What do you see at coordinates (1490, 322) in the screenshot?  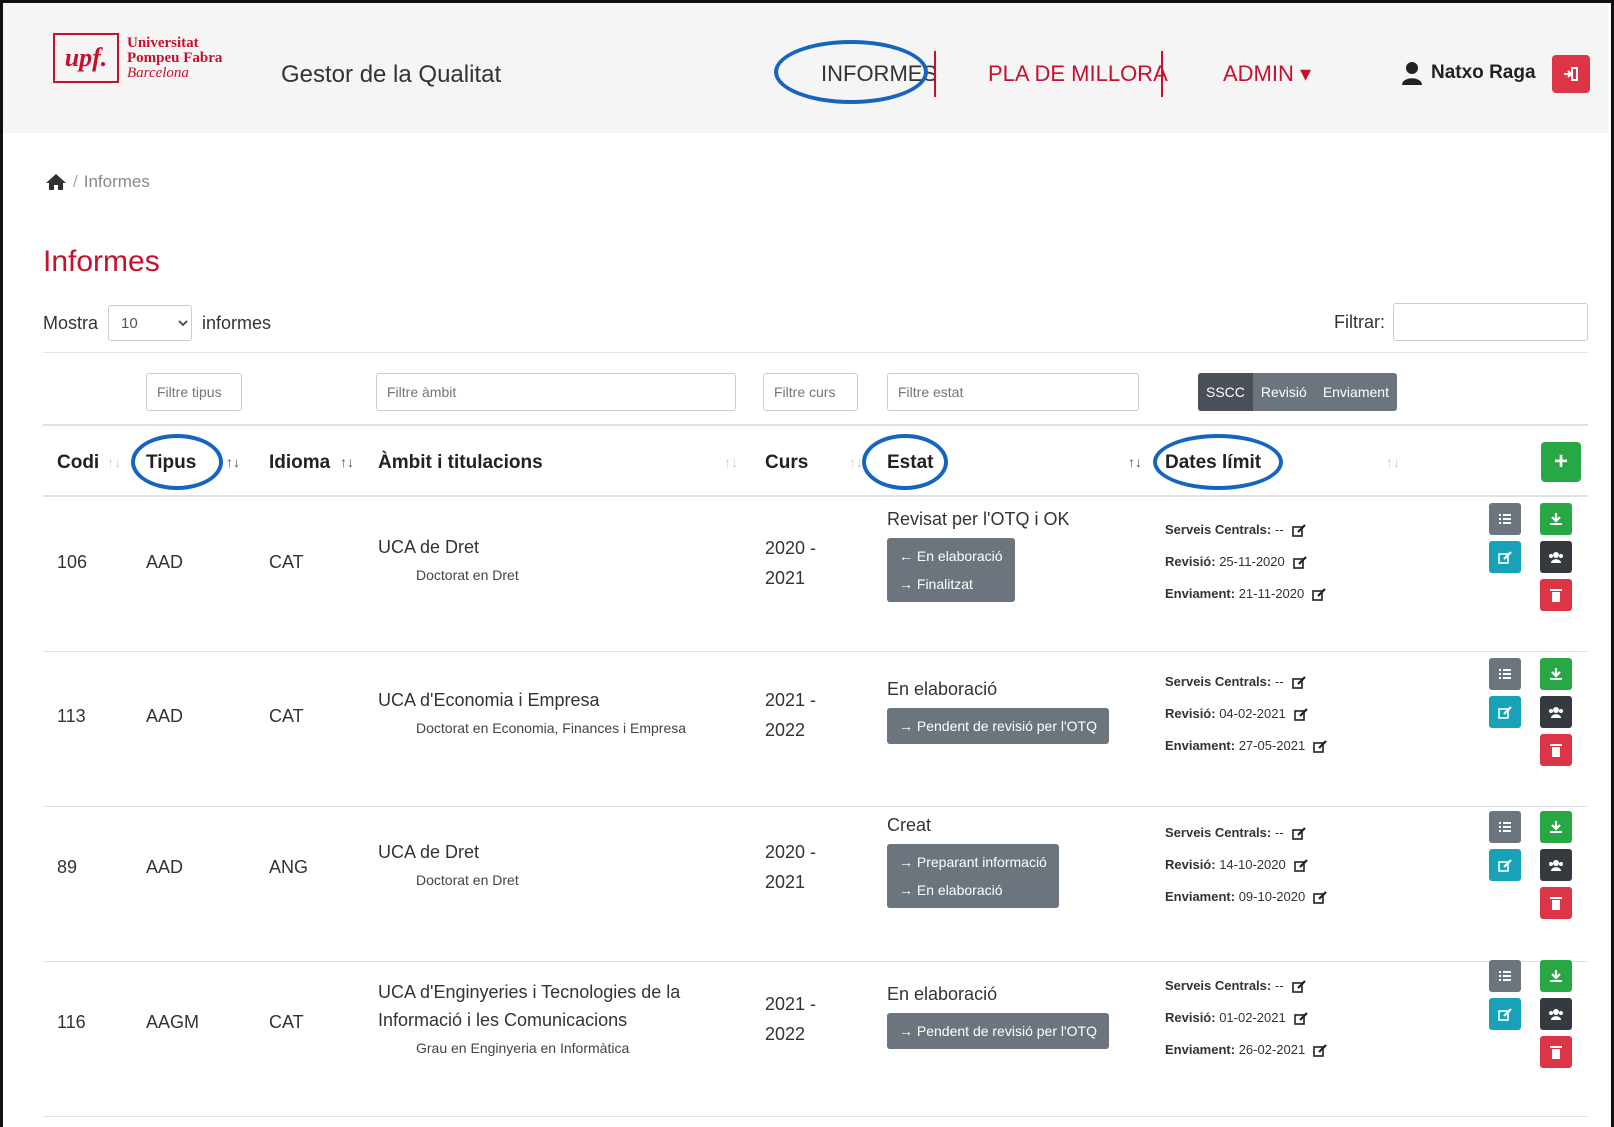 I see `global-filter-input` at bounding box center [1490, 322].